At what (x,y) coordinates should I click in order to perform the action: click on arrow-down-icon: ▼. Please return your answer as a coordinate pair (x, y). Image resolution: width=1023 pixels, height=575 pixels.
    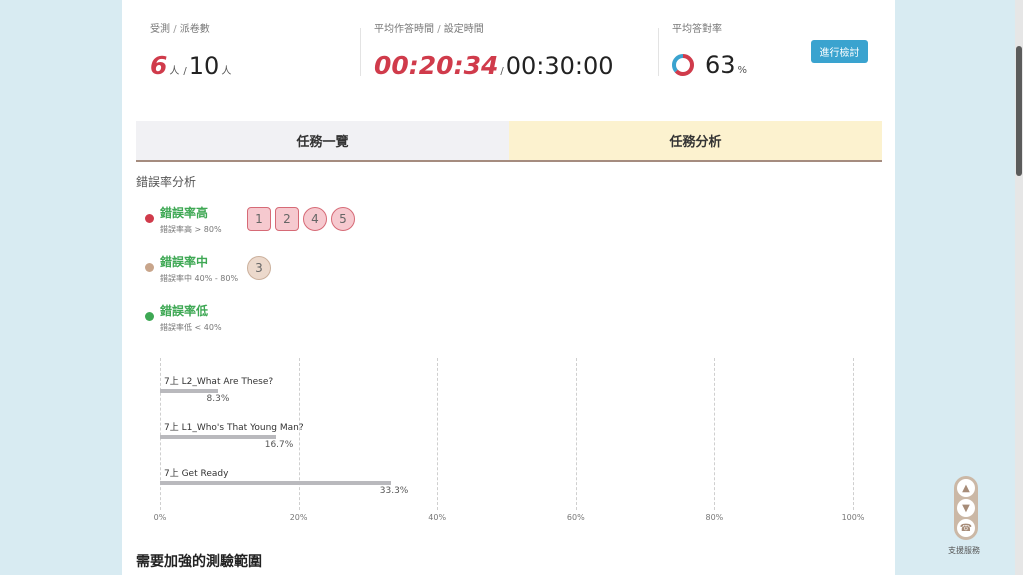
    Looking at the image, I should click on (966, 508).